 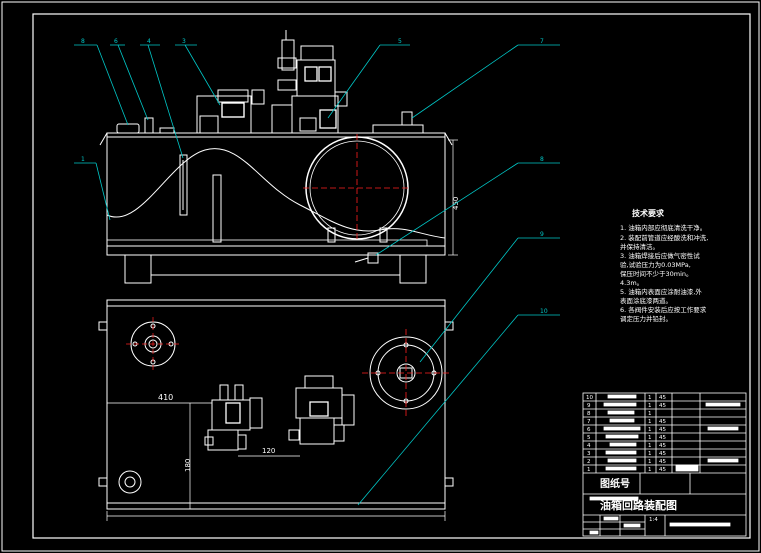 What do you see at coordinates (128, 128) in the screenshot?
I see `breather-cap` at bounding box center [128, 128].